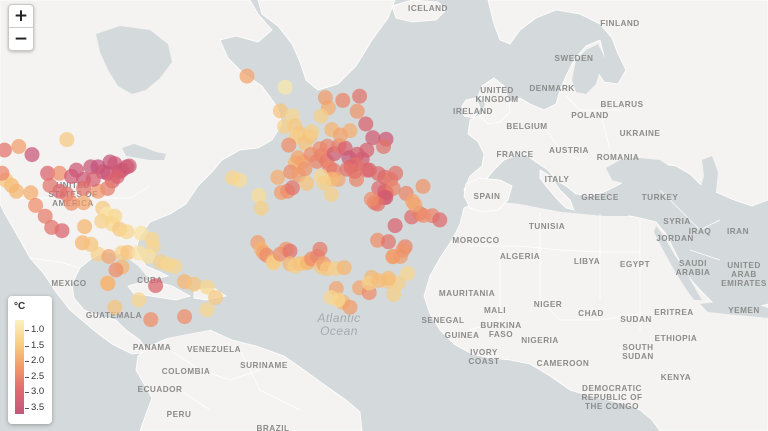  What do you see at coordinates (467, 293) in the screenshot?
I see `country-label-mauritania: MAURITANIA` at bounding box center [467, 293].